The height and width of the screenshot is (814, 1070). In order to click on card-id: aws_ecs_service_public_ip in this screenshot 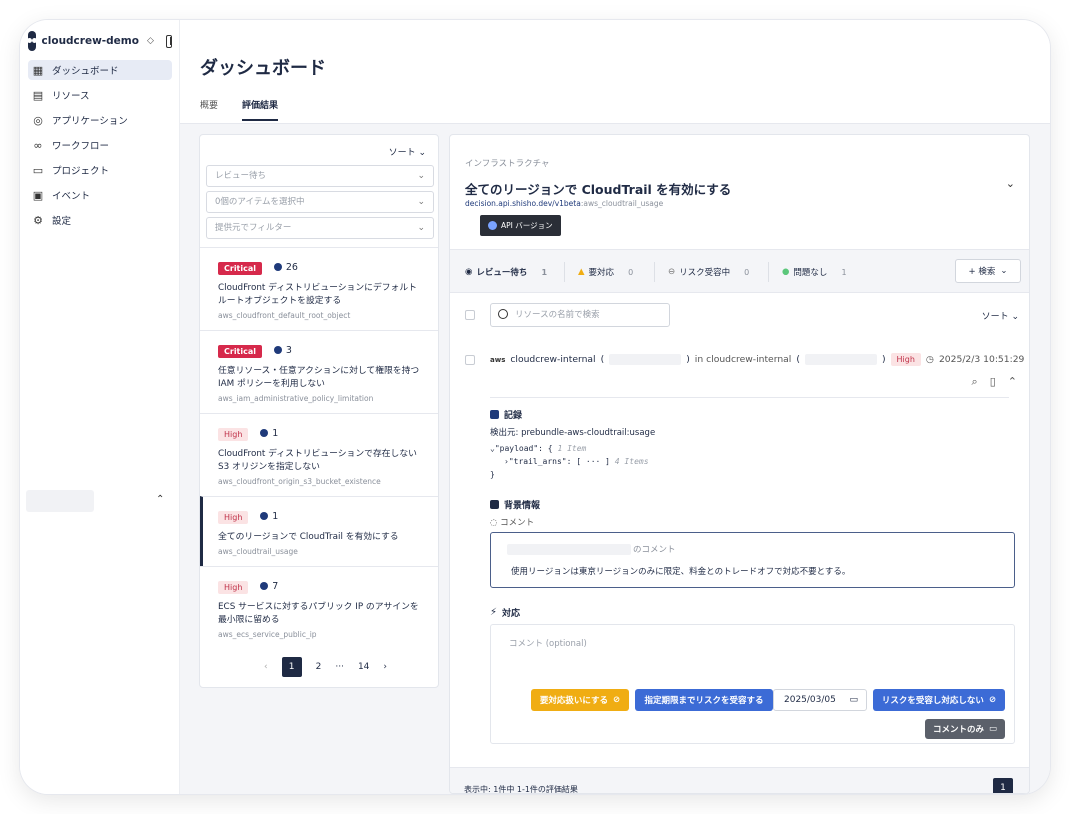, I will do `click(267, 634)`.